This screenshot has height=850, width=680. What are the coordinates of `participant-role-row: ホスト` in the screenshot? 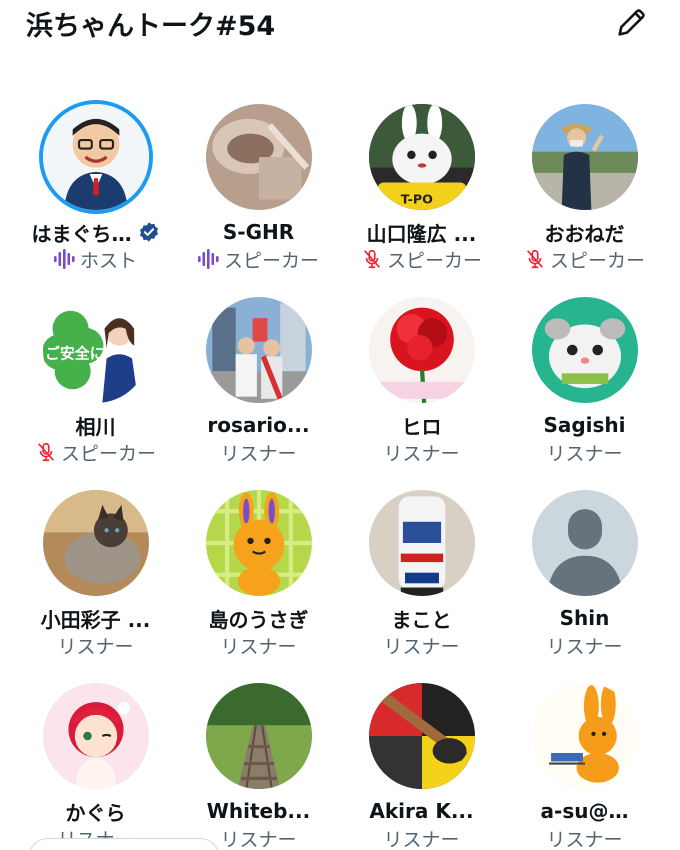 It's located at (95, 259).